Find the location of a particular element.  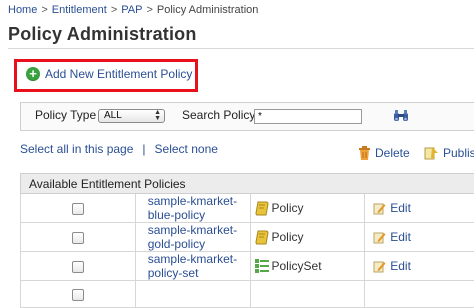

policy-name-cell: sample-kmarket-policy-set is located at coordinates (192, 266).